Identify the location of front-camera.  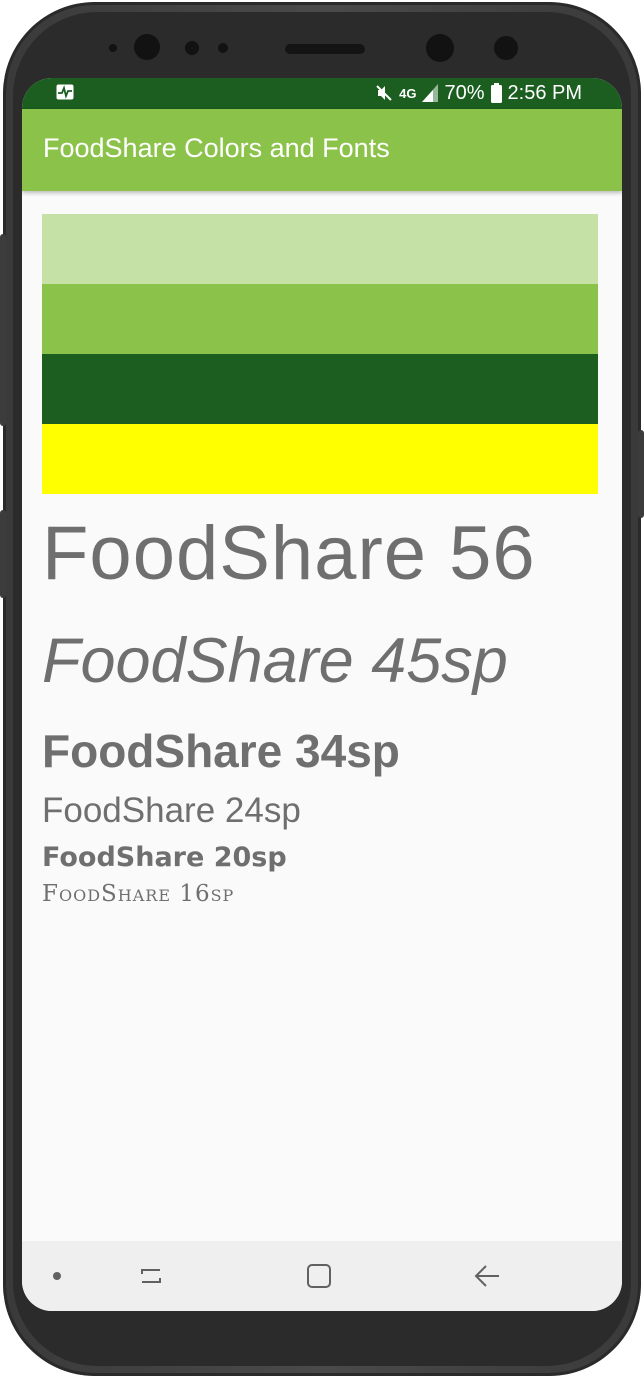
(440, 48).